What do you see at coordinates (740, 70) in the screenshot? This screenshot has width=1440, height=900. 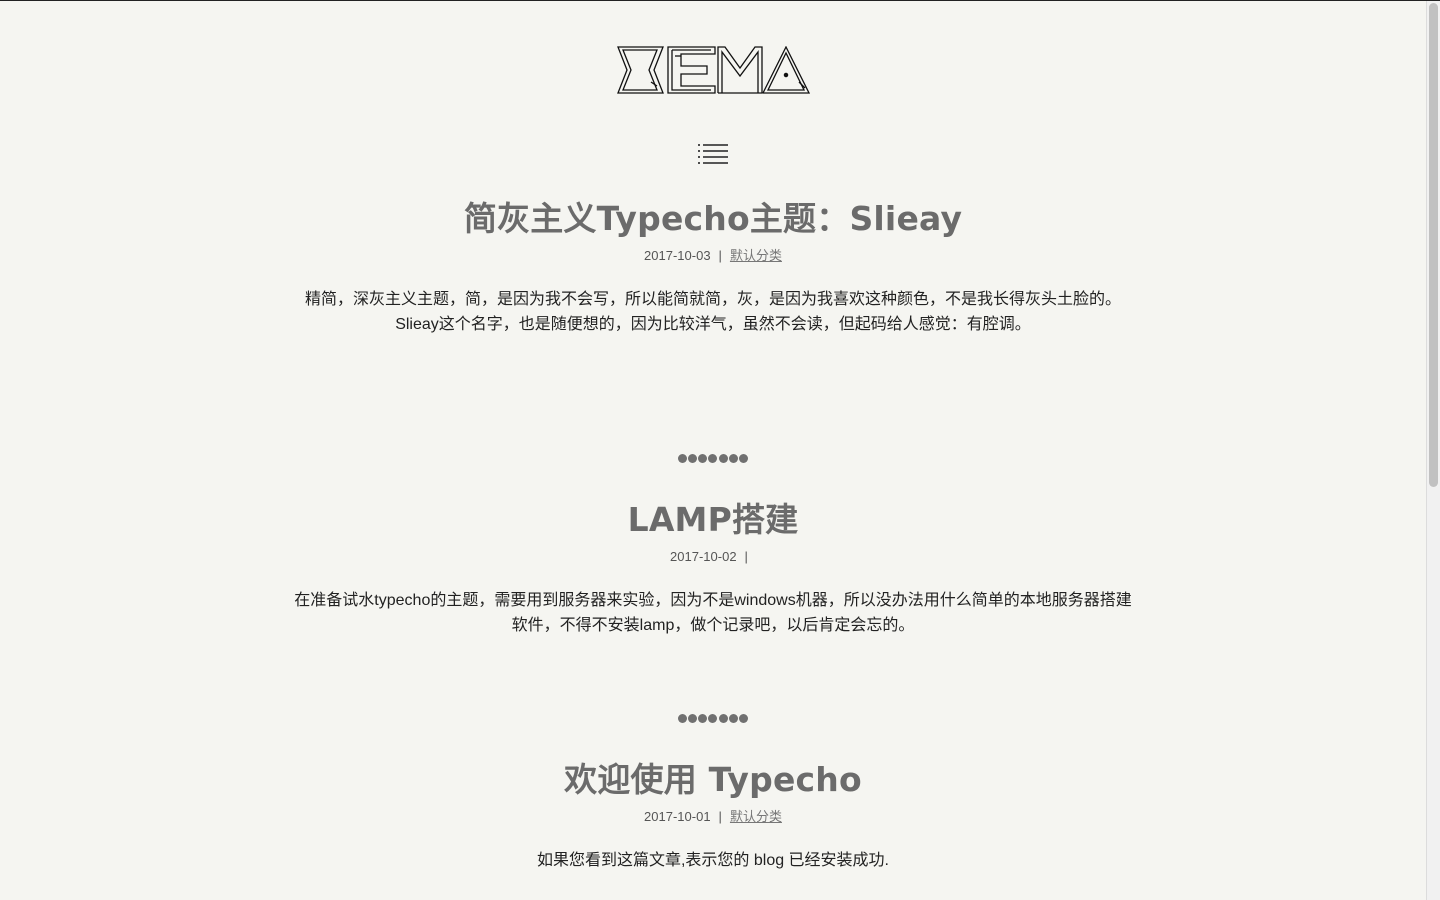 I see `logo-letter-m` at bounding box center [740, 70].